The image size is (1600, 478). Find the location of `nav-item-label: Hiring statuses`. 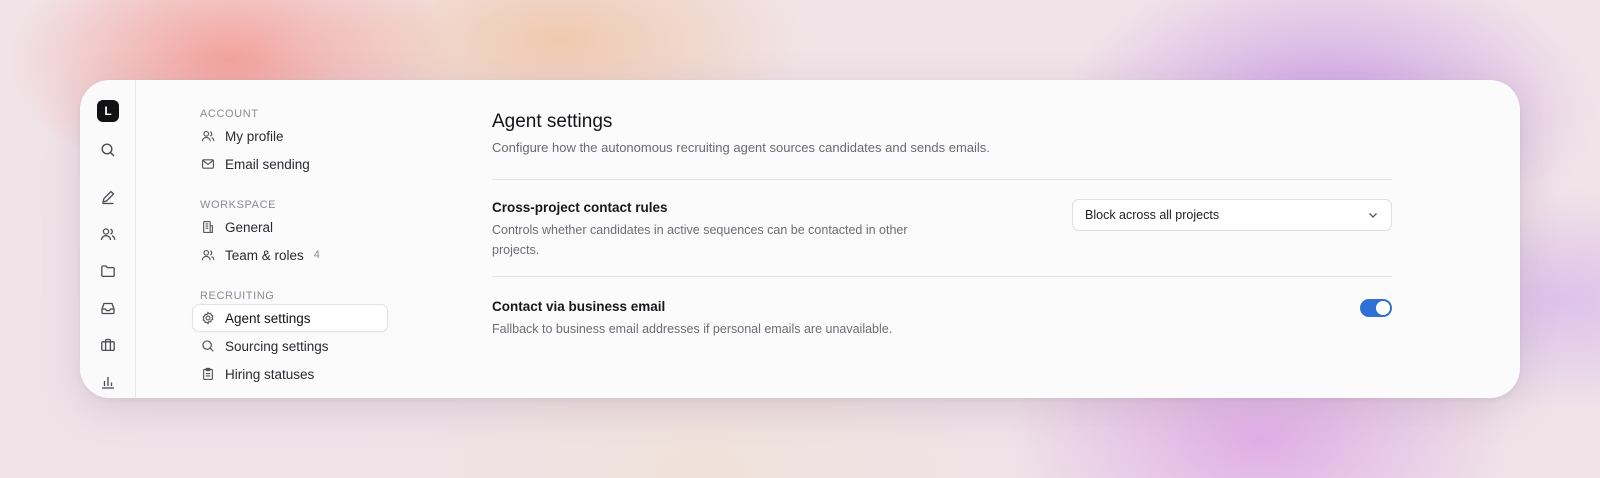

nav-item-label: Hiring statuses is located at coordinates (270, 374).